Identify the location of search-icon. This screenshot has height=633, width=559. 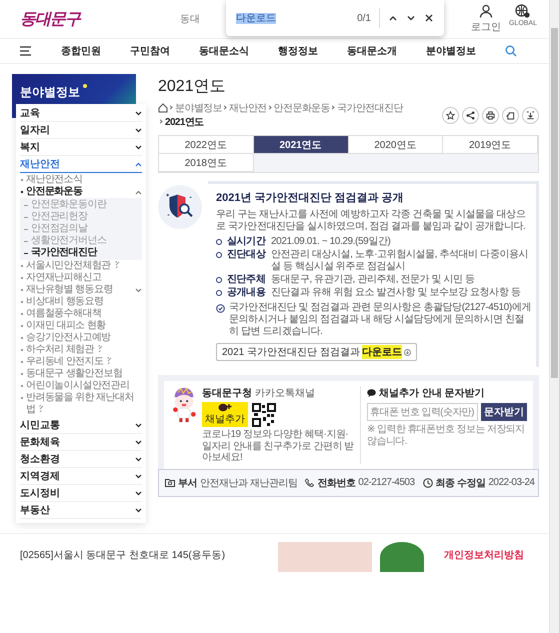
(511, 51).